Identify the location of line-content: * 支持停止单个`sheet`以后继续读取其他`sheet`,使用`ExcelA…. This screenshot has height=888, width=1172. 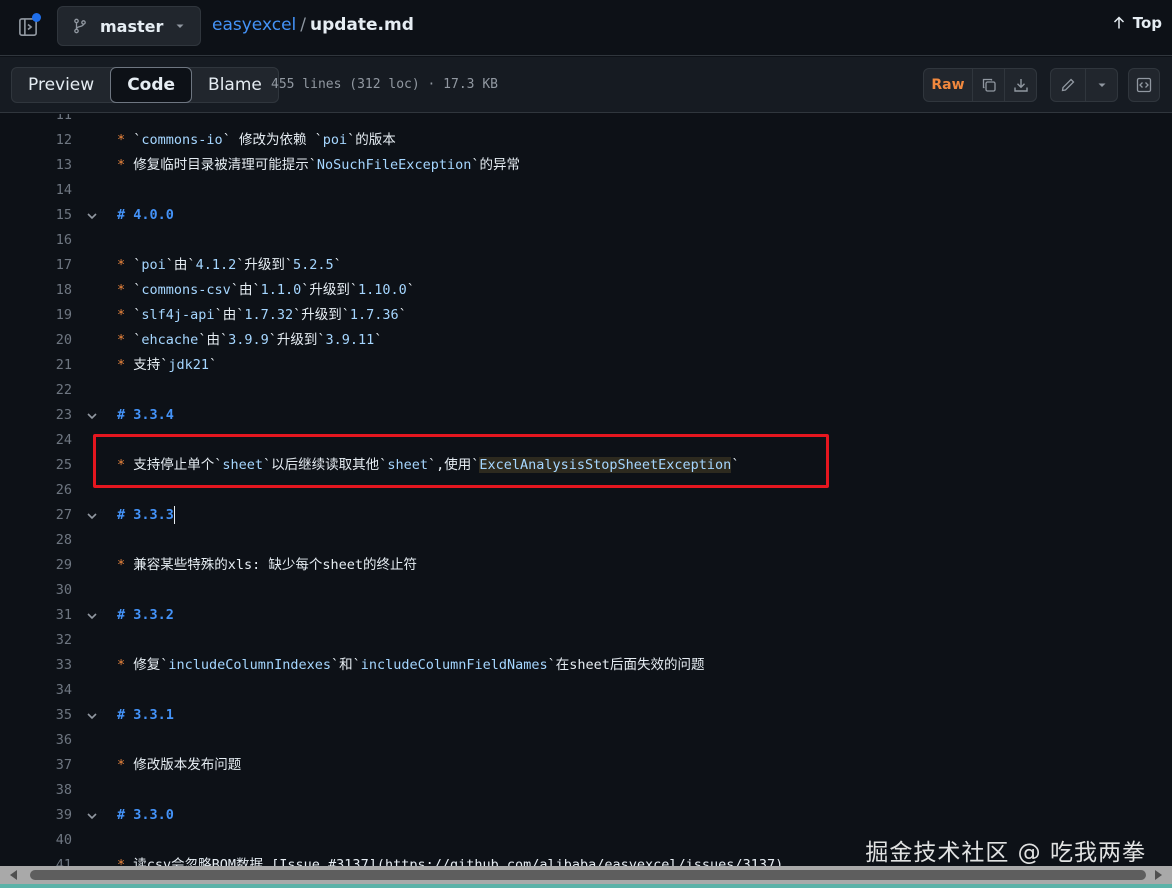
(428, 465).